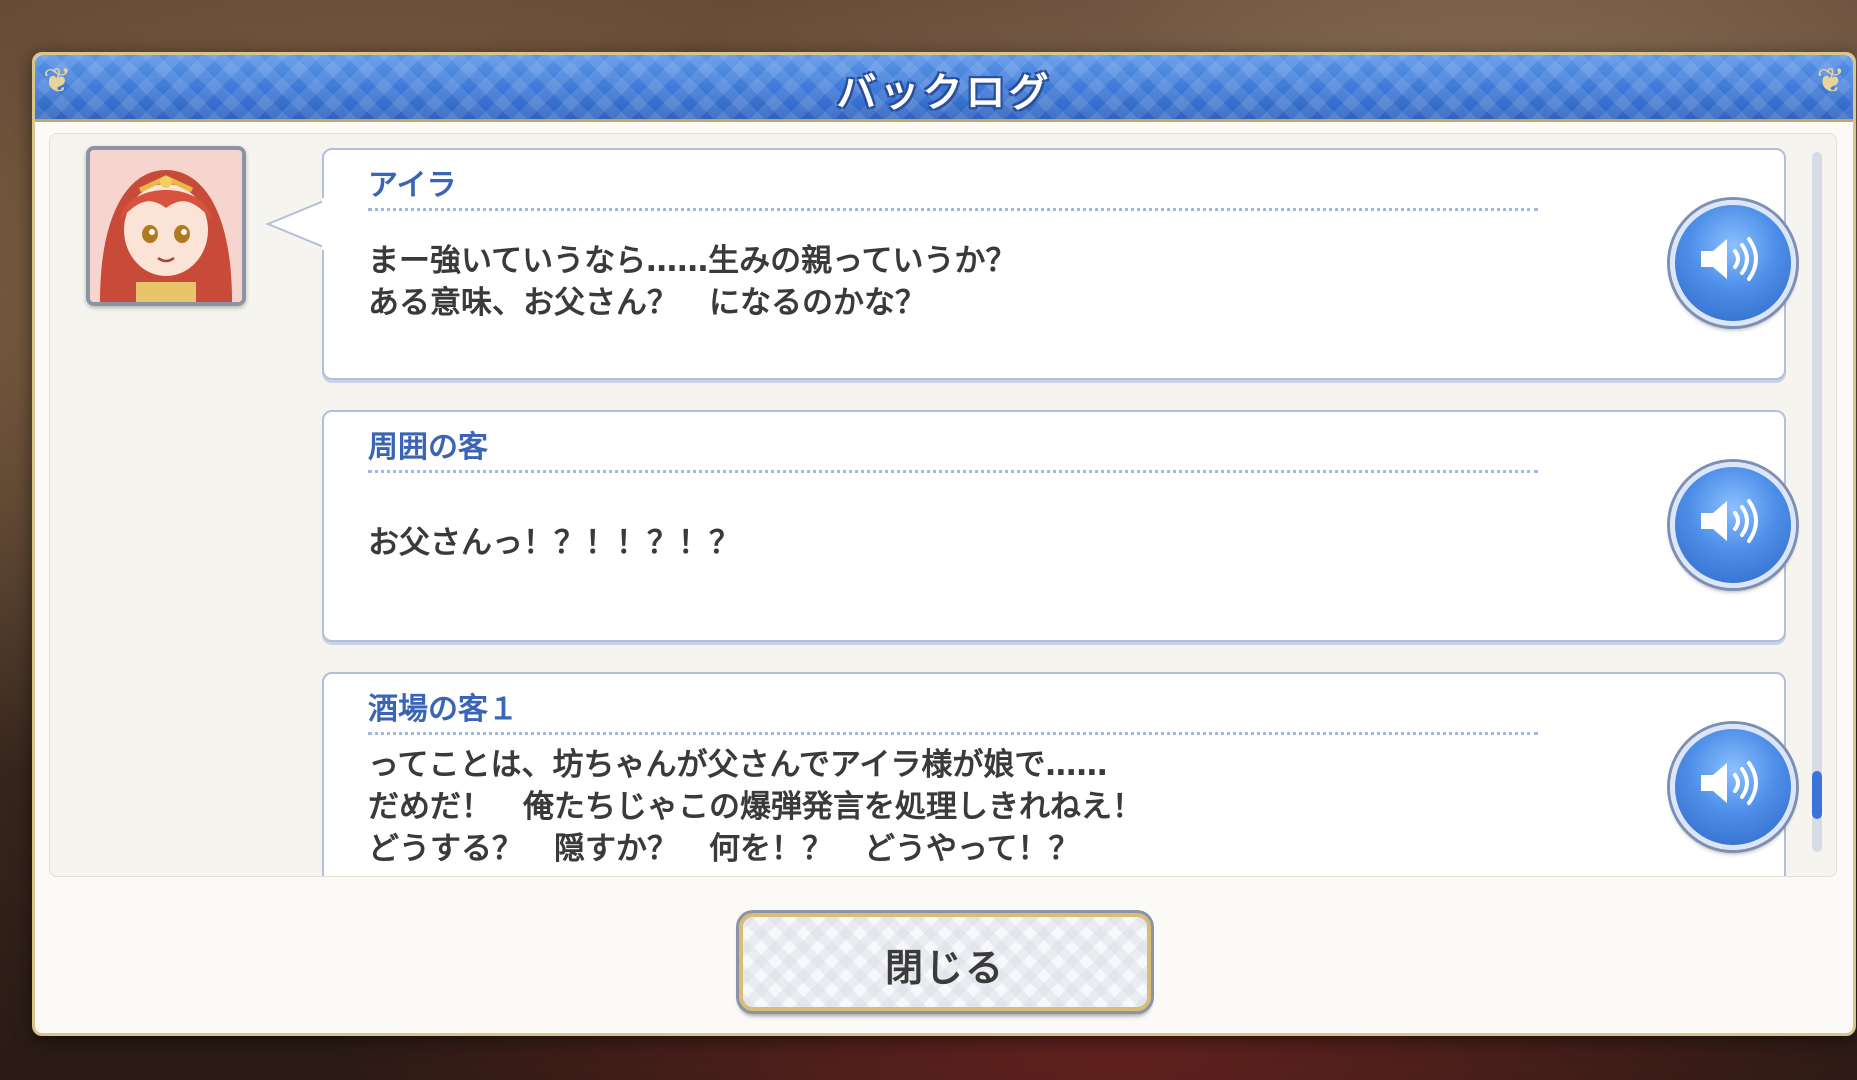 The image size is (1857, 1080). Describe the element at coordinates (428, 447) in the screenshot. I see `speaker-name: 周囲の客` at that location.